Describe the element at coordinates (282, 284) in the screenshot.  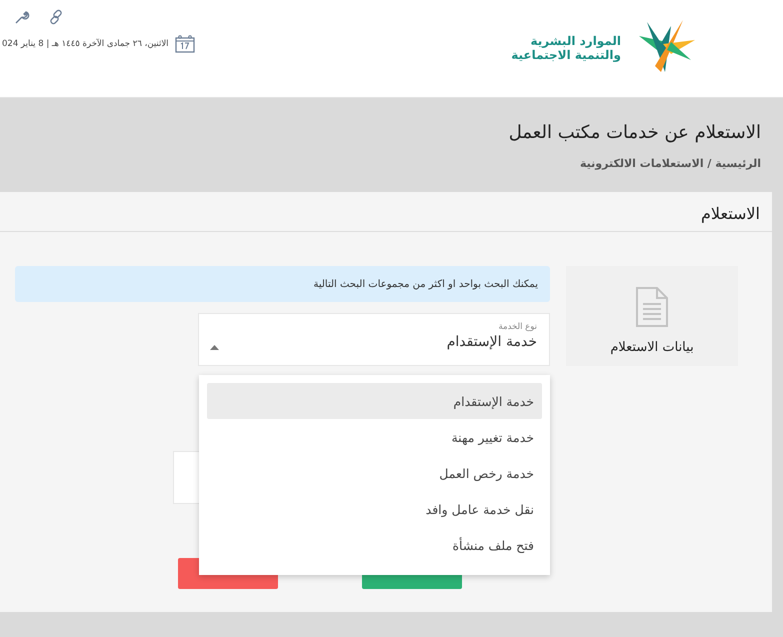
I see `info-alert: يمكنك البحث بواحد او اكثر من مجموعات البحث التالية` at that location.